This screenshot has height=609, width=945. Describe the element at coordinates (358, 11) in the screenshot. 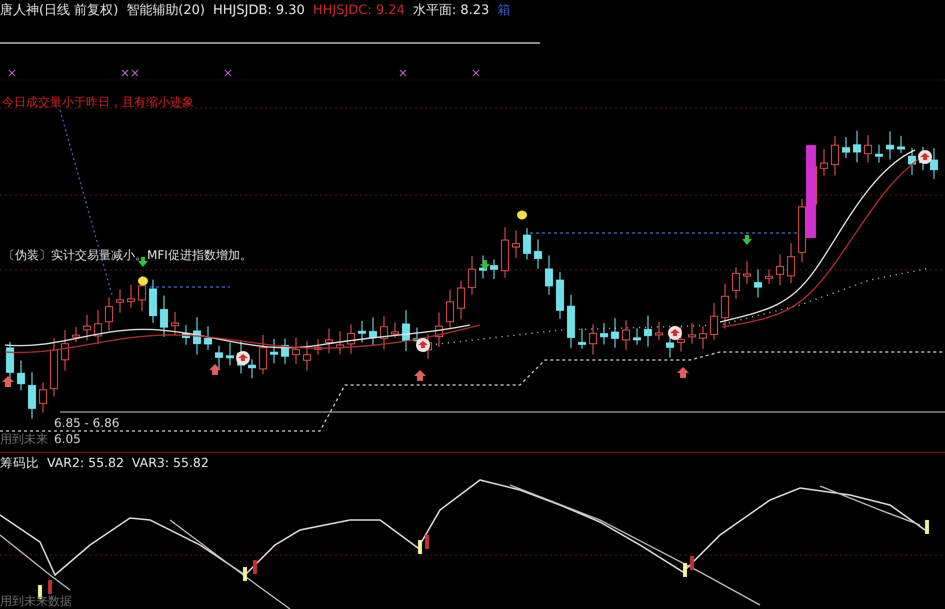

I see `indicator-value: HHJSJDC: 9.24` at that location.